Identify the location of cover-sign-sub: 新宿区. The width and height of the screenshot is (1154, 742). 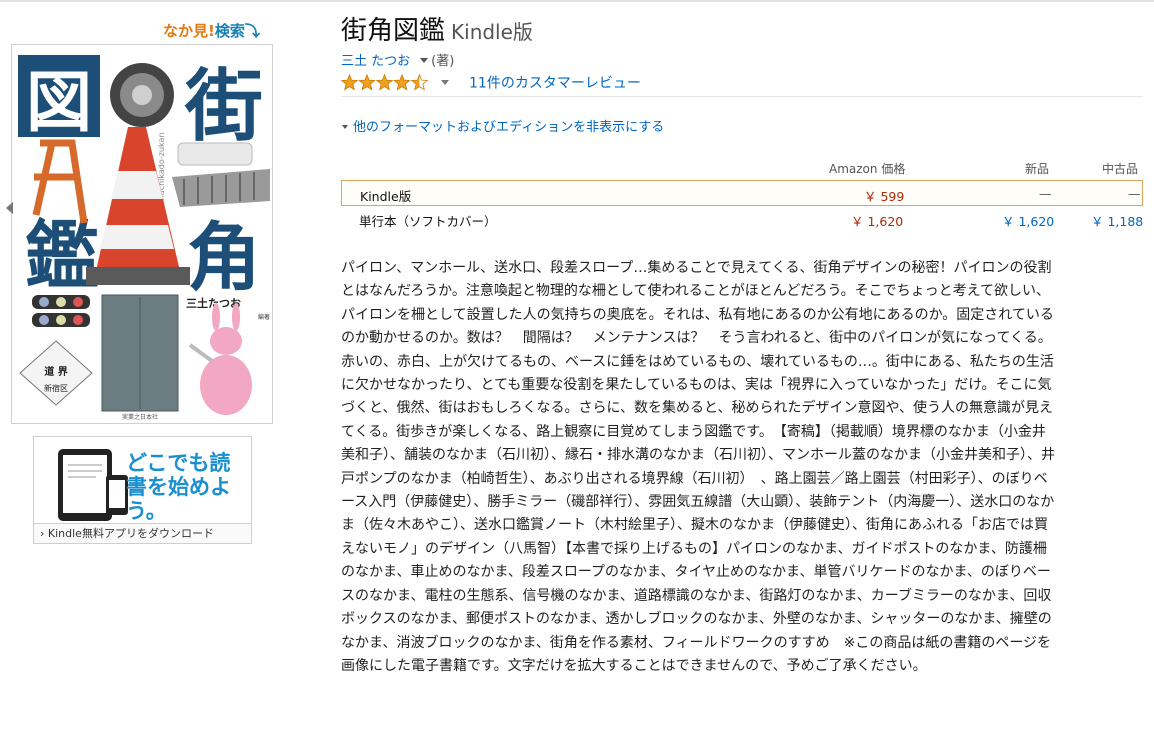
(56, 388).